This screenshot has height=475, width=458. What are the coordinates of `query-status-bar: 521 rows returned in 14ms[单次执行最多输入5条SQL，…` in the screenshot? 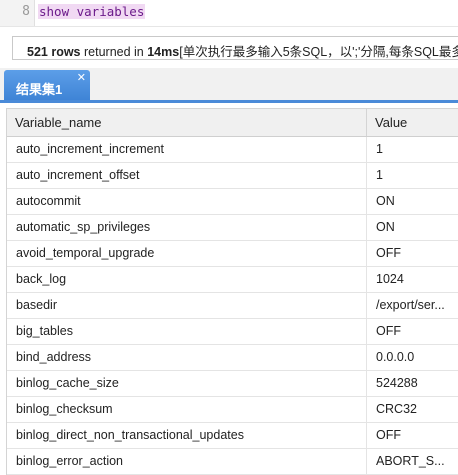 It's located at (235, 48).